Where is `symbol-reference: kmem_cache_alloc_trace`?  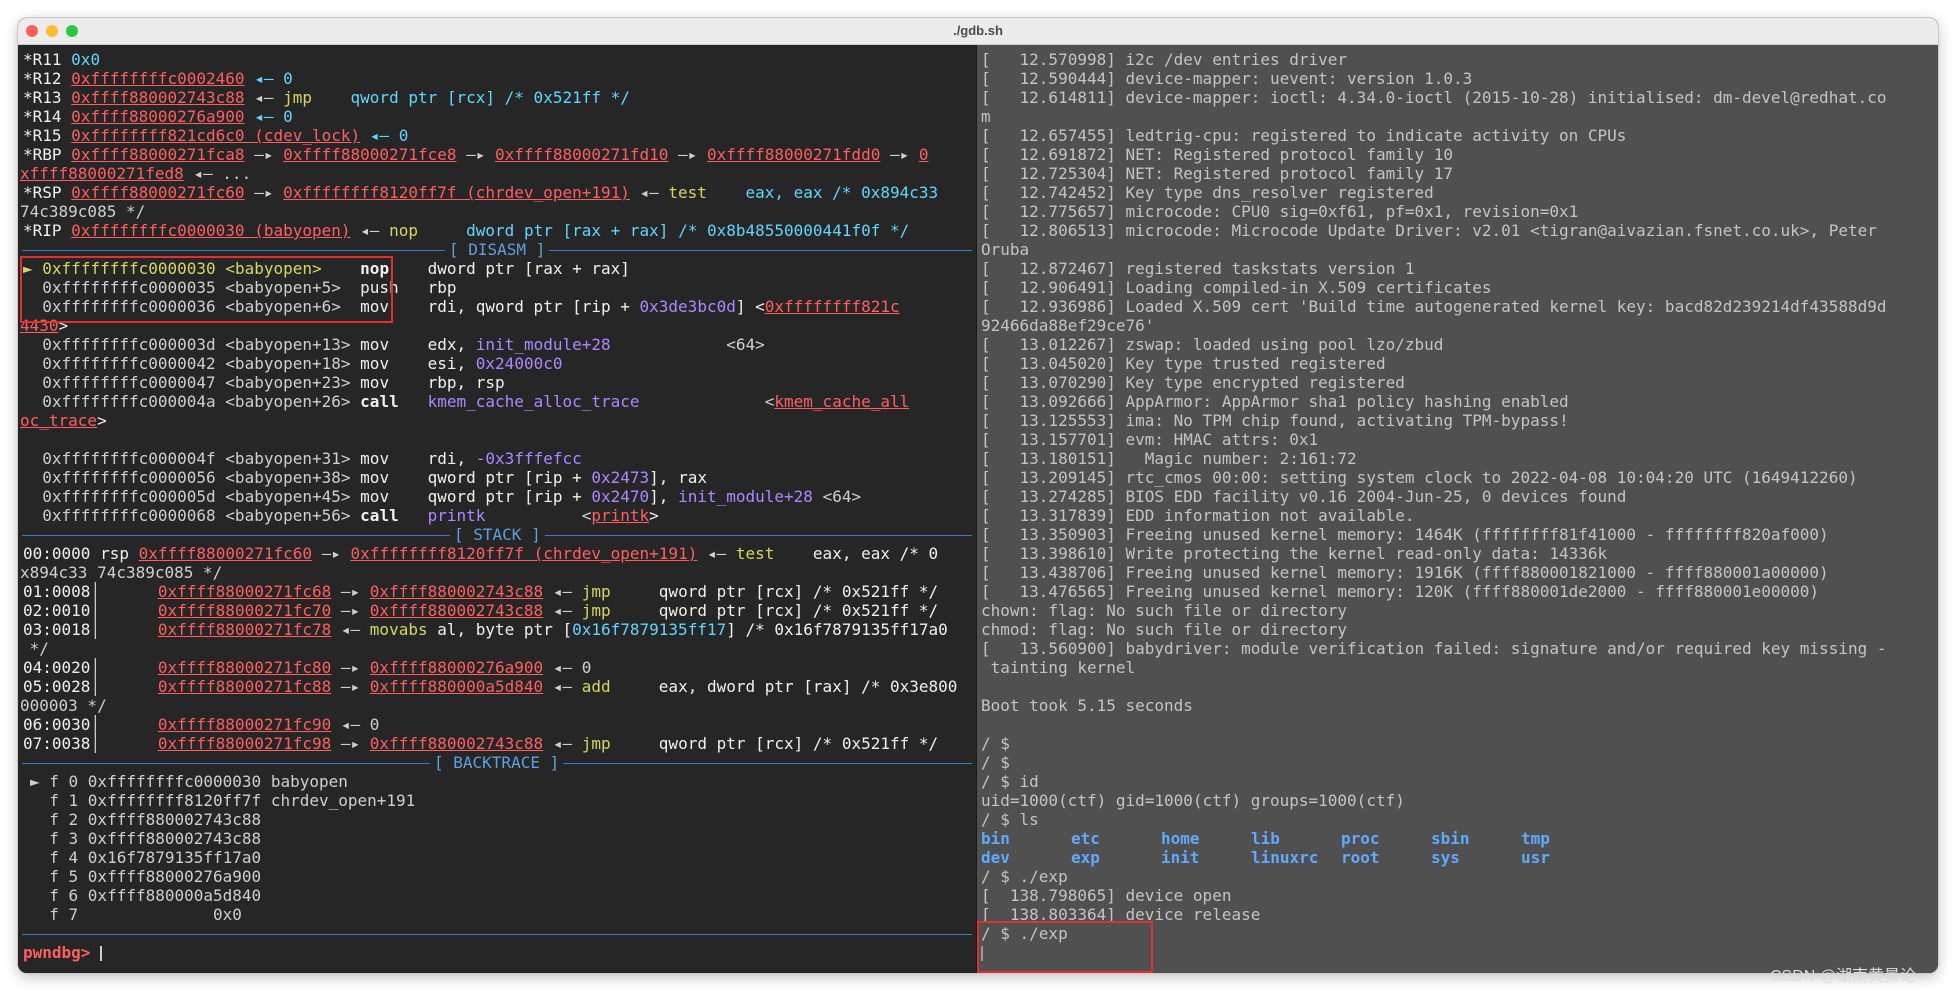
symbol-reference: kmem_cache_alloc_trace is located at coordinates (533, 401).